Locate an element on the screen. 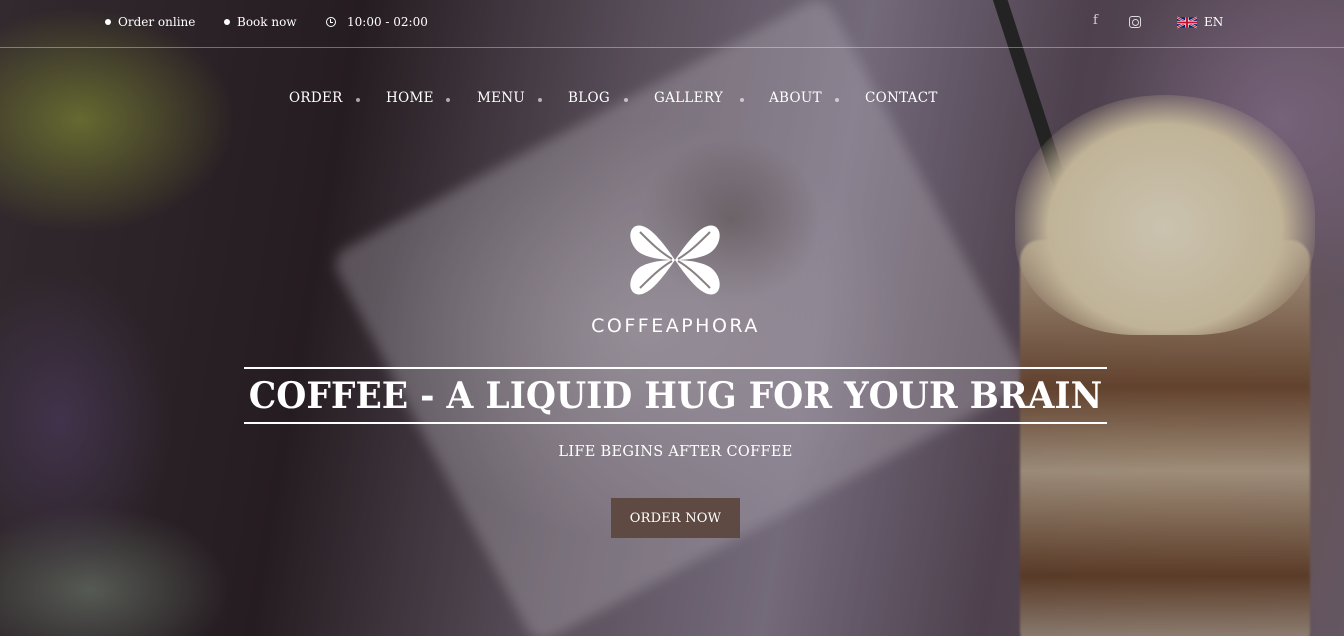  order-online-link: Order online is located at coordinates (150, 22).